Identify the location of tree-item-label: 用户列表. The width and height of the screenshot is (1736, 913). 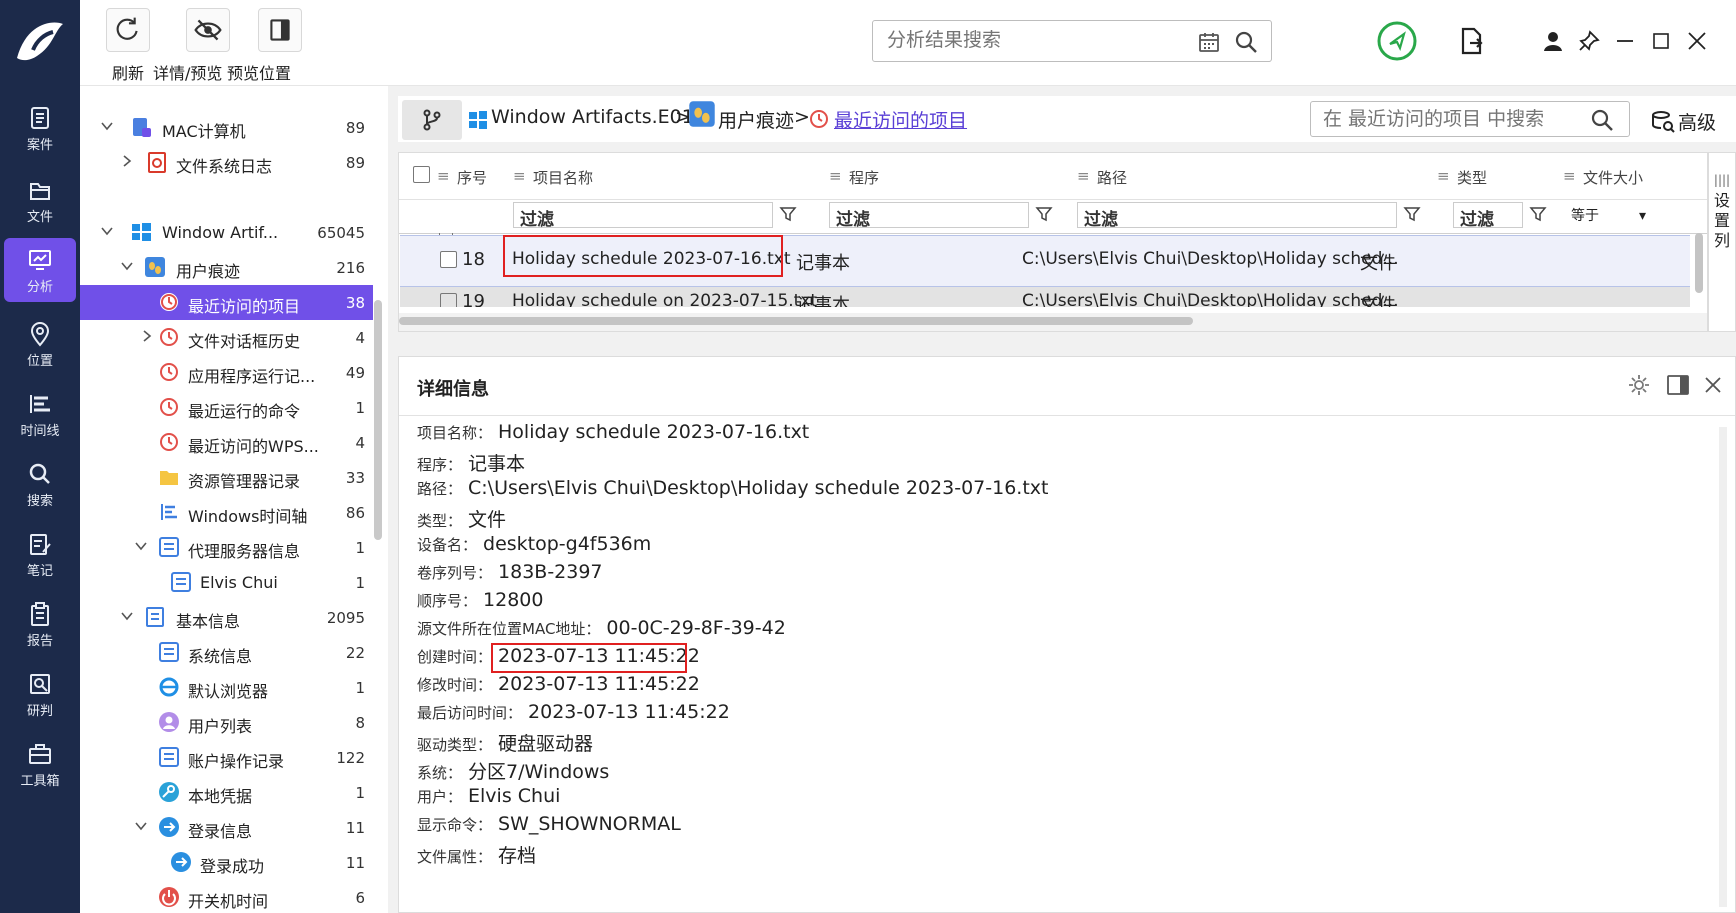
(220, 726).